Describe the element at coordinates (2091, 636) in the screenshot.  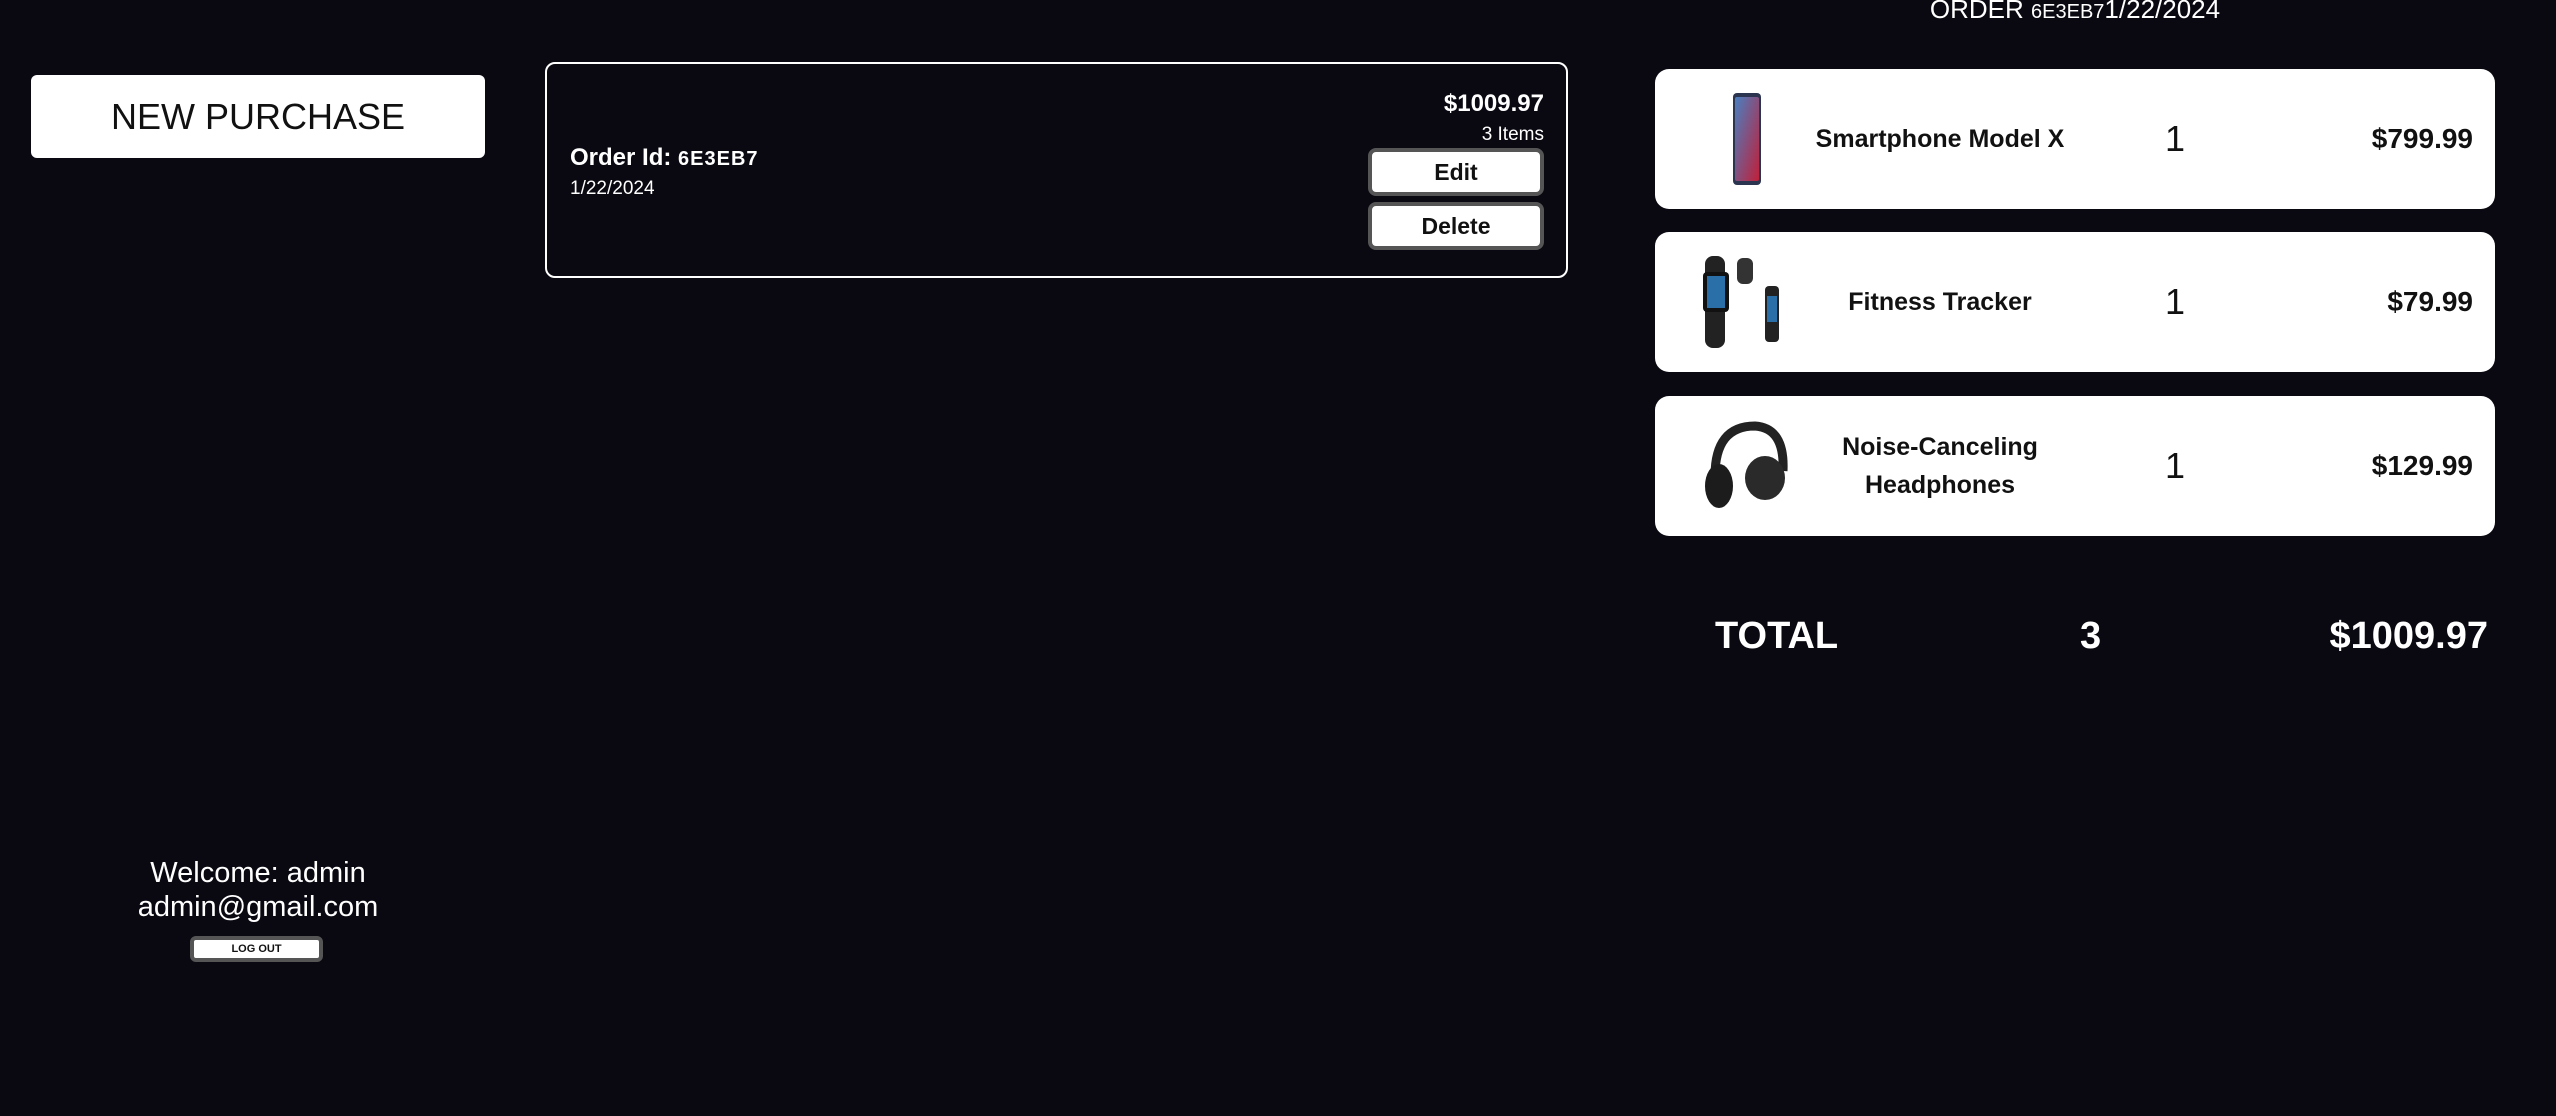
I see `total-qty: 3` at that location.